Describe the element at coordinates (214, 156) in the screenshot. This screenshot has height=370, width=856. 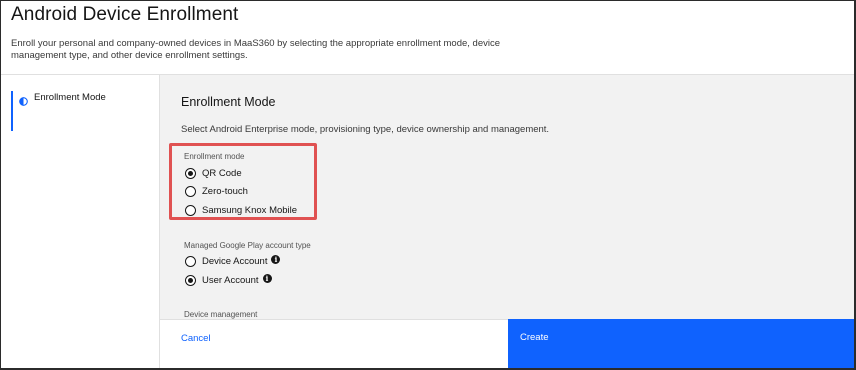
I see `enrollment-mode-label: Enrollment mode` at that location.